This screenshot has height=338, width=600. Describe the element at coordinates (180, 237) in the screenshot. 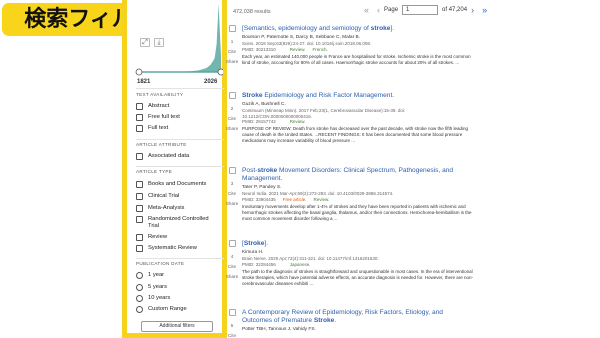

I see `filter-review: Review` at that location.